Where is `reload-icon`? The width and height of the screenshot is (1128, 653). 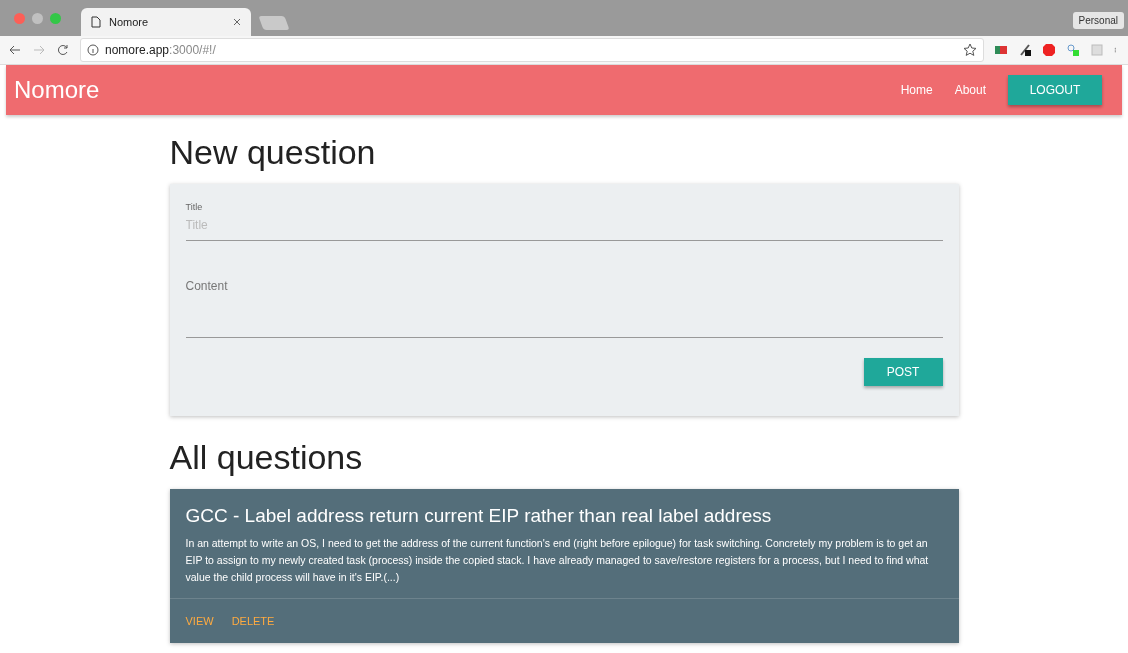 reload-icon is located at coordinates (63, 50).